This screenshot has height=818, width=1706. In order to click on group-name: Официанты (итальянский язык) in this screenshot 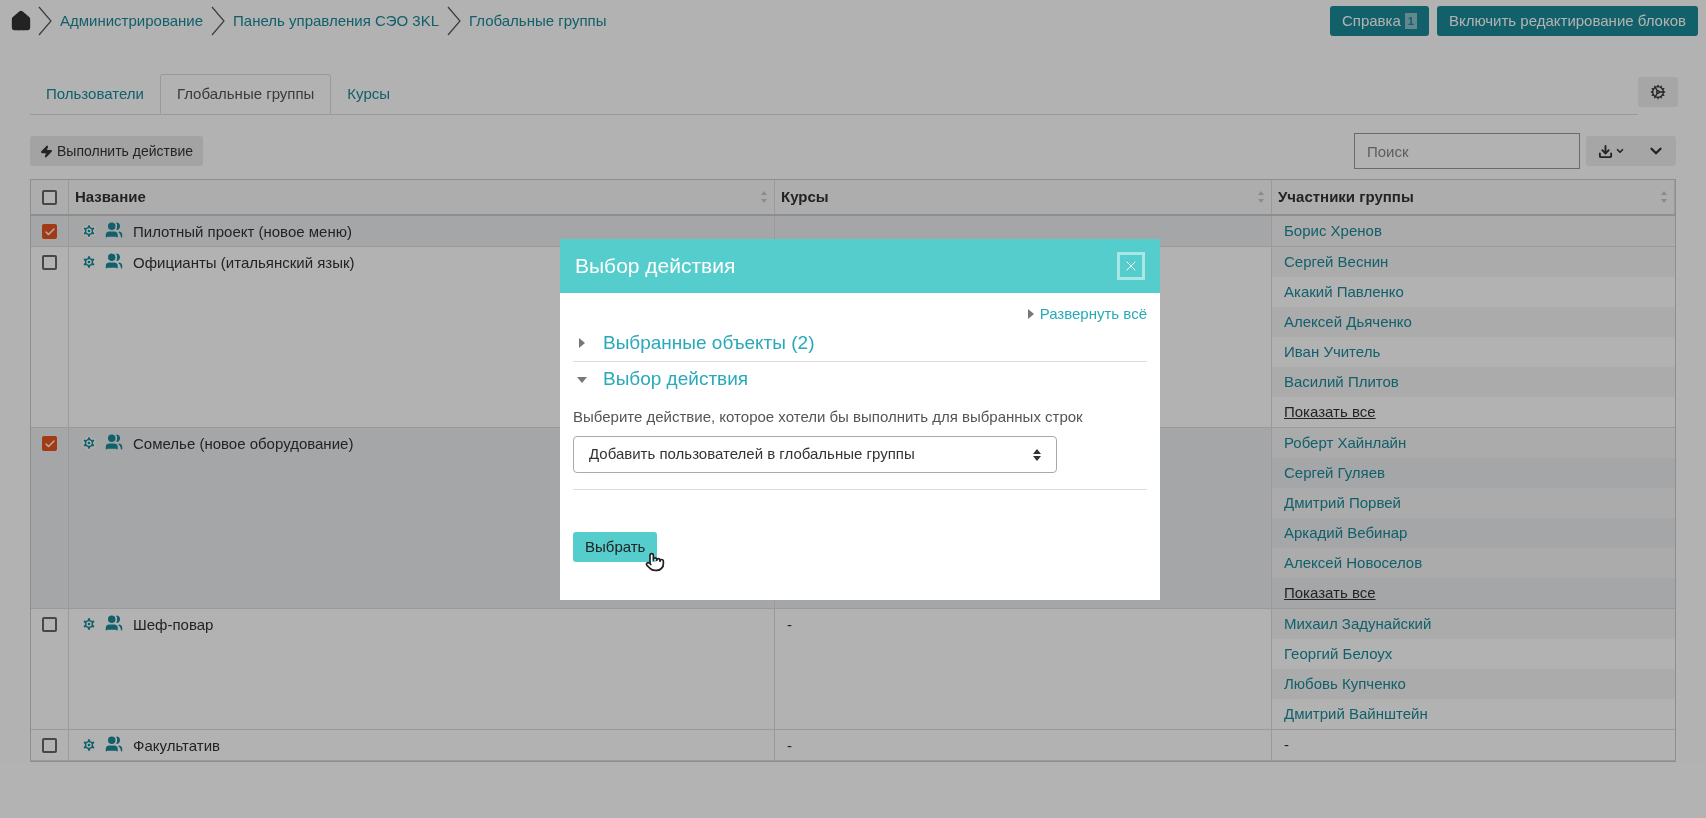, I will do `click(244, 263)`.